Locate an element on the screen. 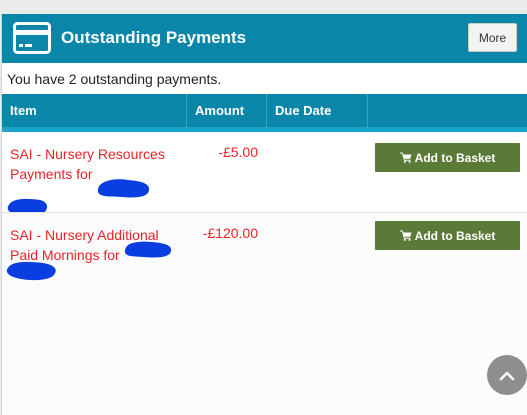 The width and height of the screenshot is (527, 415). payment-amount: -£120.00 is located at coordinates (230, 233).